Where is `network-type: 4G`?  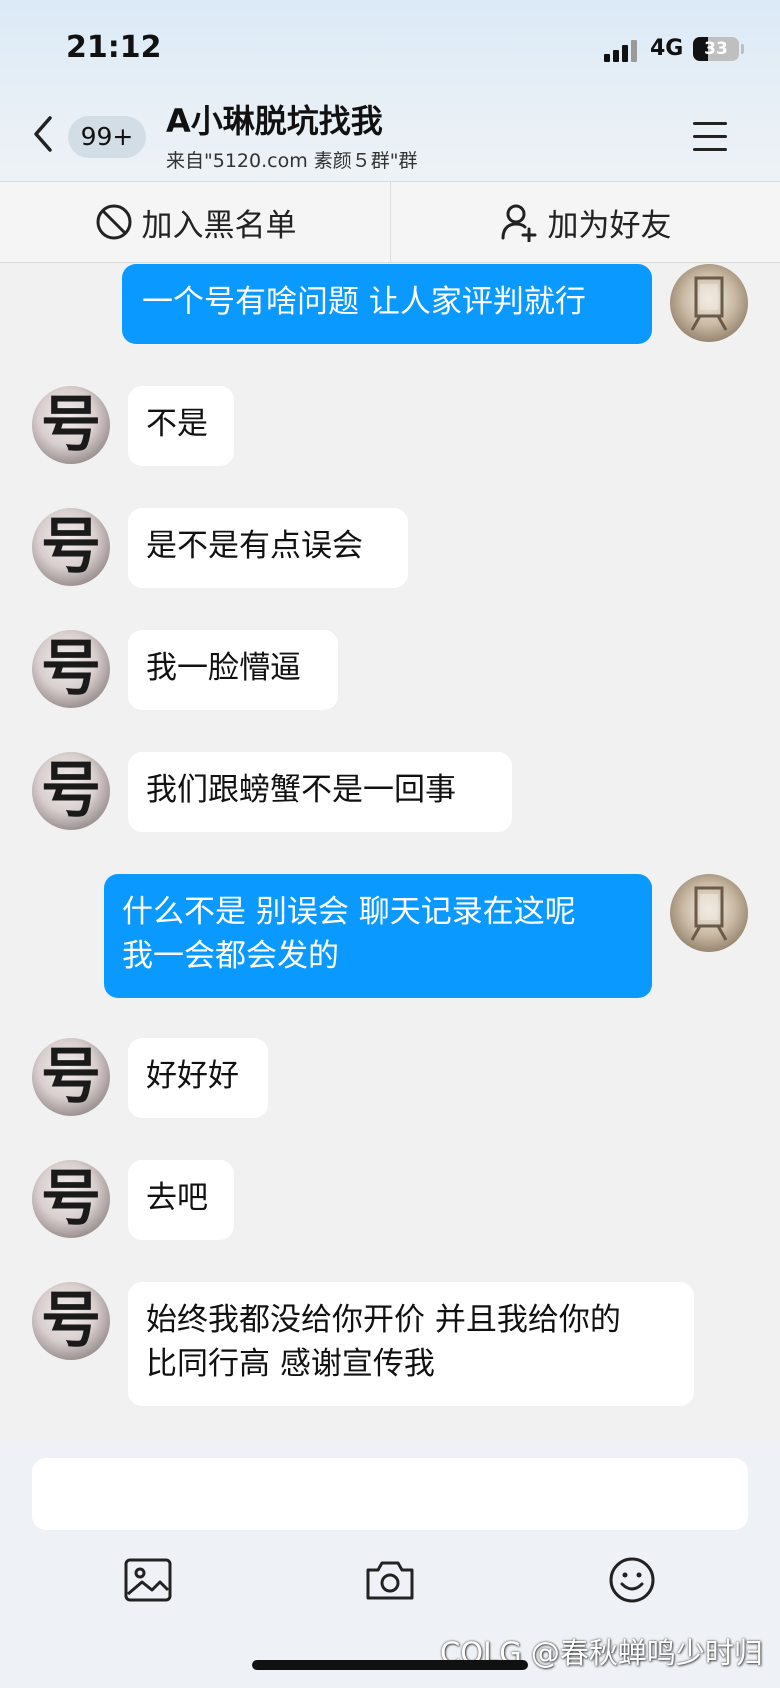 network-type: 4G is located at coordinates (667, 48).